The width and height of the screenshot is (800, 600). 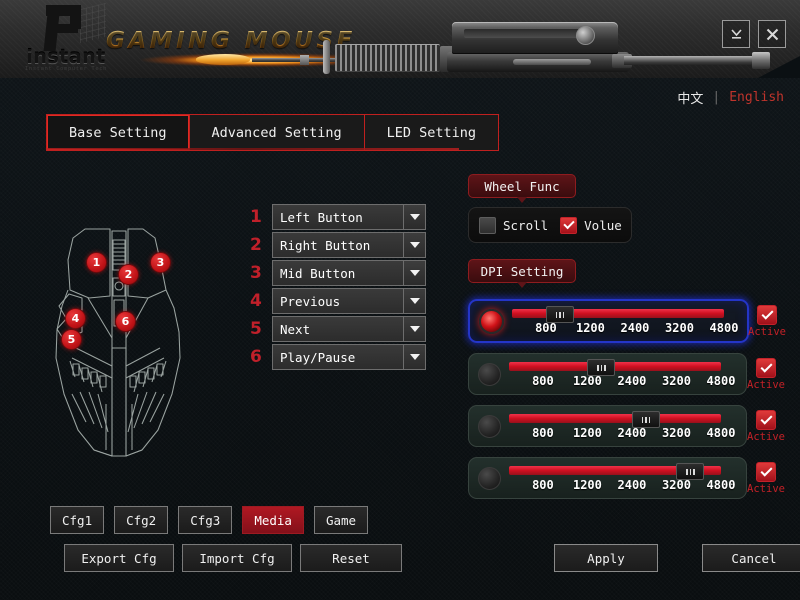 I want to click on dpi-slider-4: 800 1200 2400 3200 4800, so click(x=622, y=478).